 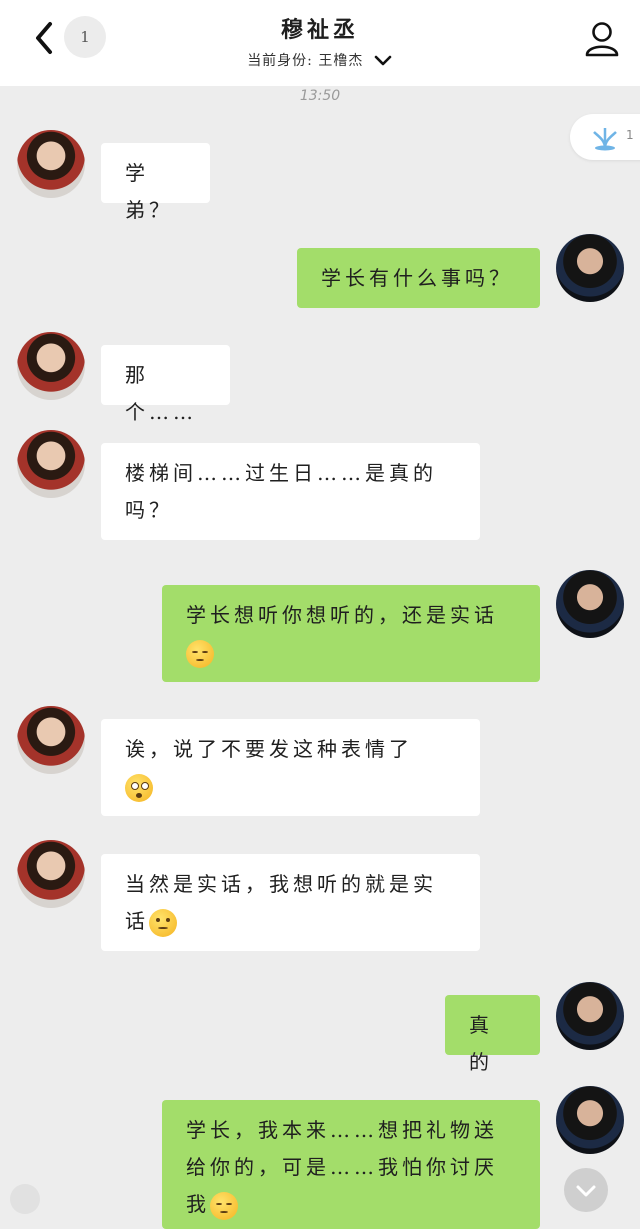 I want to click on side-floating-pill: 1, so click(x=605, y=137).